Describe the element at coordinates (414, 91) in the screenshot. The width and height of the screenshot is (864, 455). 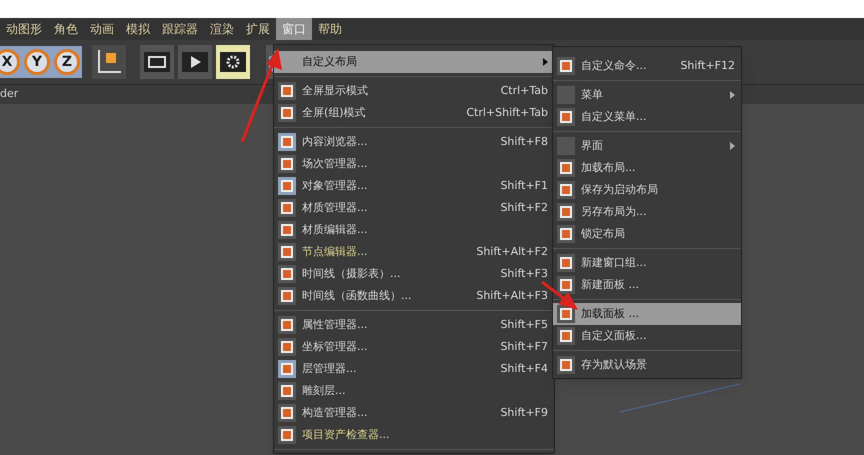
I see `menu-item: 全屏显示模式 Ctrl+Tab` at that location.